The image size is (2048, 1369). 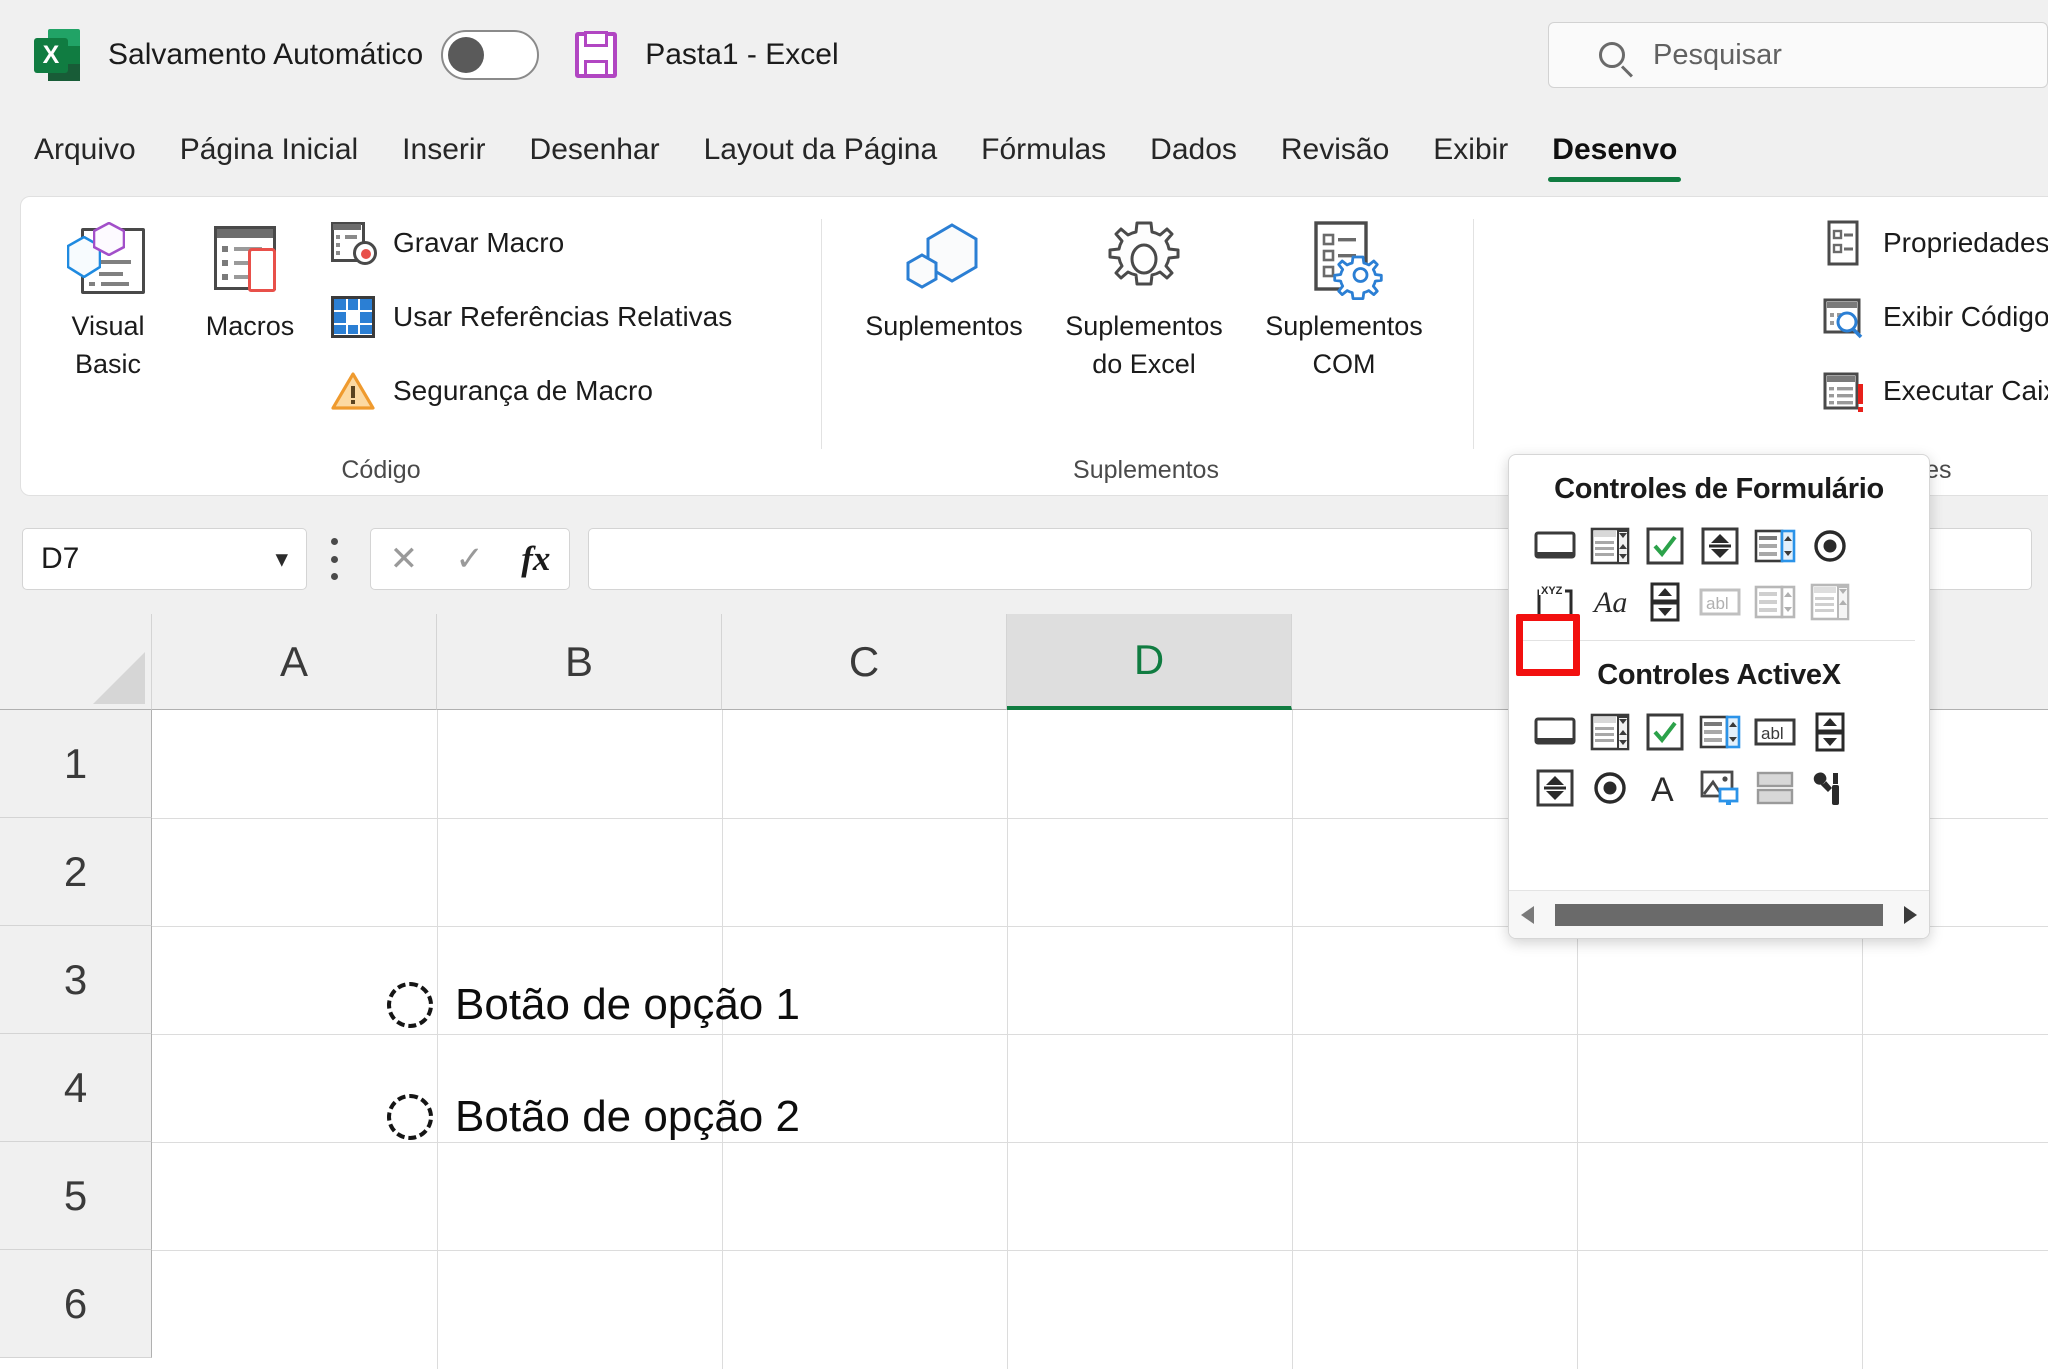 What do you see at coordinates (1529, 915) in the screenshot?
I see `arrow-left-icon` at bounding box center [1529, 915].